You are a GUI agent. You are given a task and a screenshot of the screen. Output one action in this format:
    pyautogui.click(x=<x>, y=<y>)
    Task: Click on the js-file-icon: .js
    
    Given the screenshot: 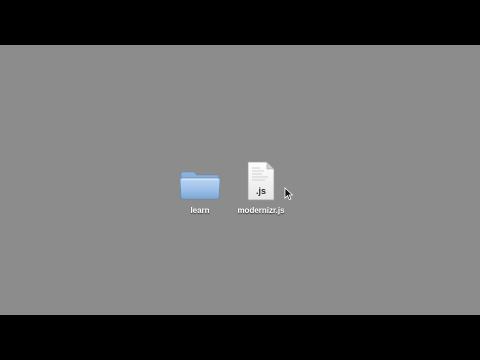 What is the action you would take?
    pyautogui.click(x=261, y=181)
    